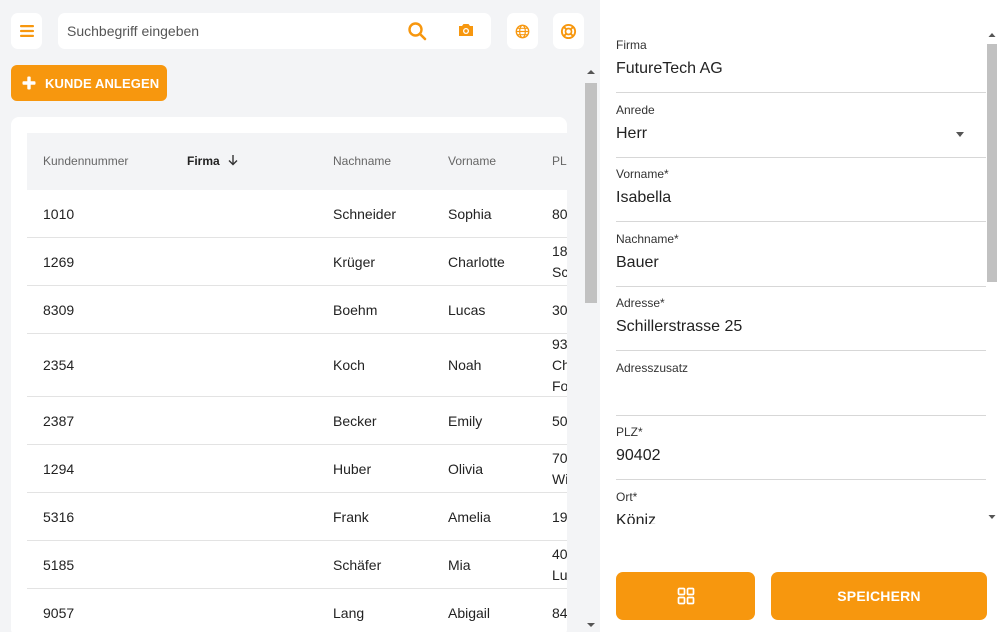 This screenshot has width=998, height=632. I want to click on form-field: PLZ* 90402, so click(801, 447).